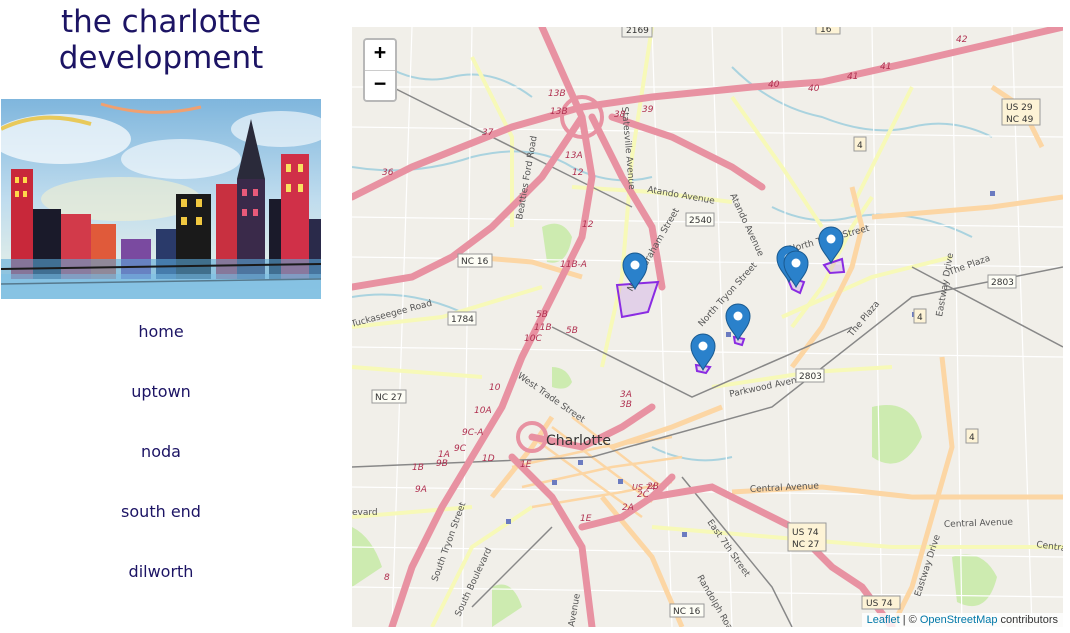 The height and width of the screenshot is (633, 1070). Describe the element at coordinates (161, 199) in the screenshot. I see `skyline-painting` at that location.